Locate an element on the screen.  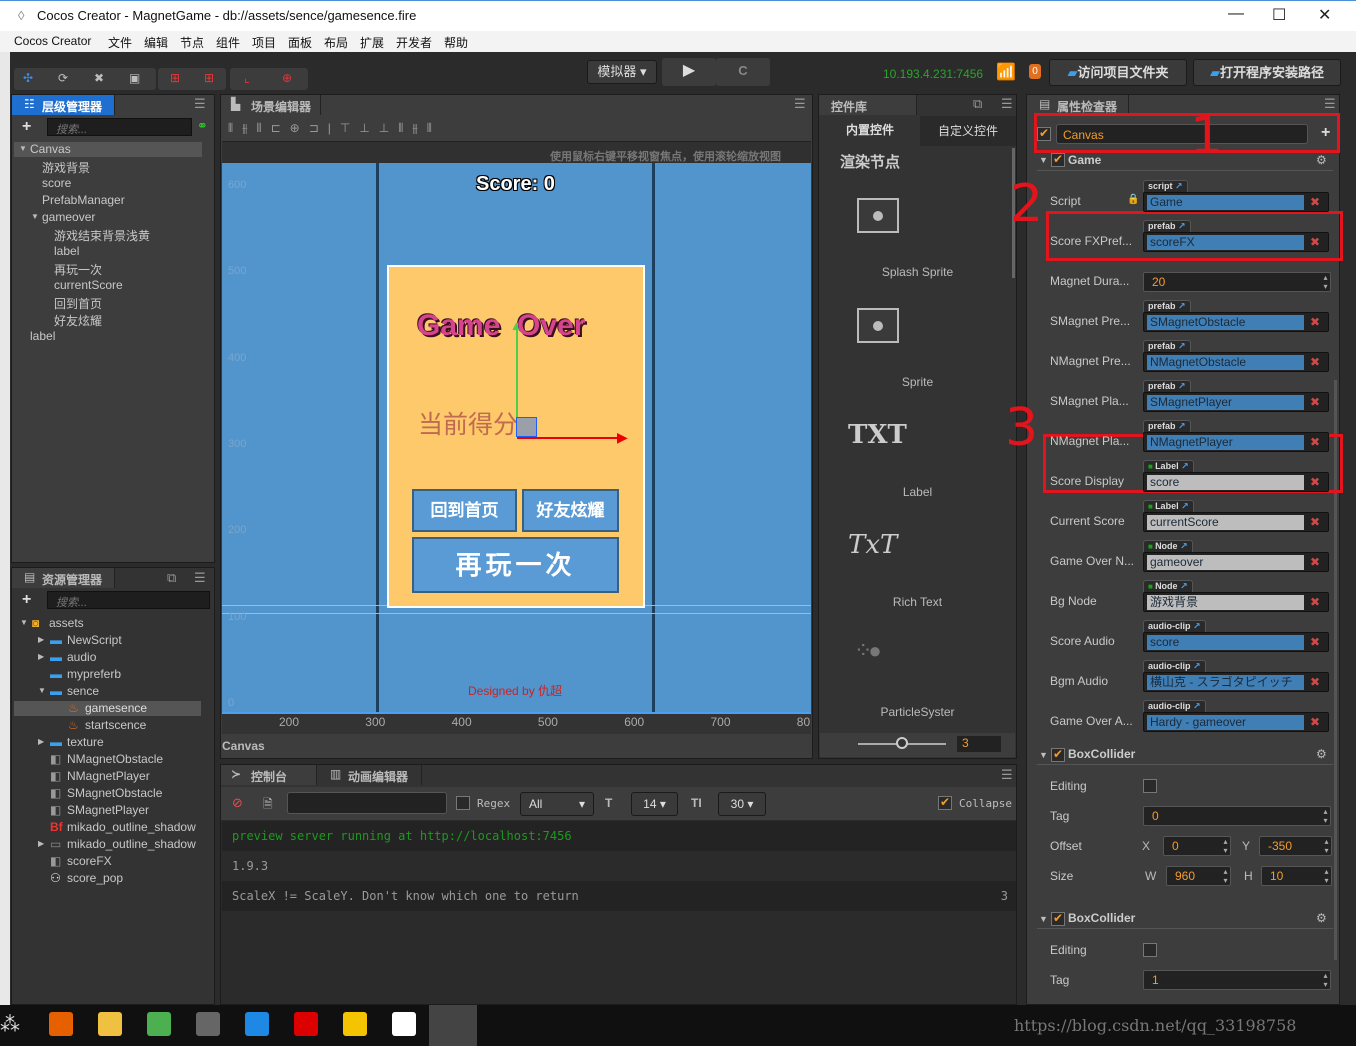
property-field: SMagnetPlayer ✖ is located at coordinates (1236, 402).